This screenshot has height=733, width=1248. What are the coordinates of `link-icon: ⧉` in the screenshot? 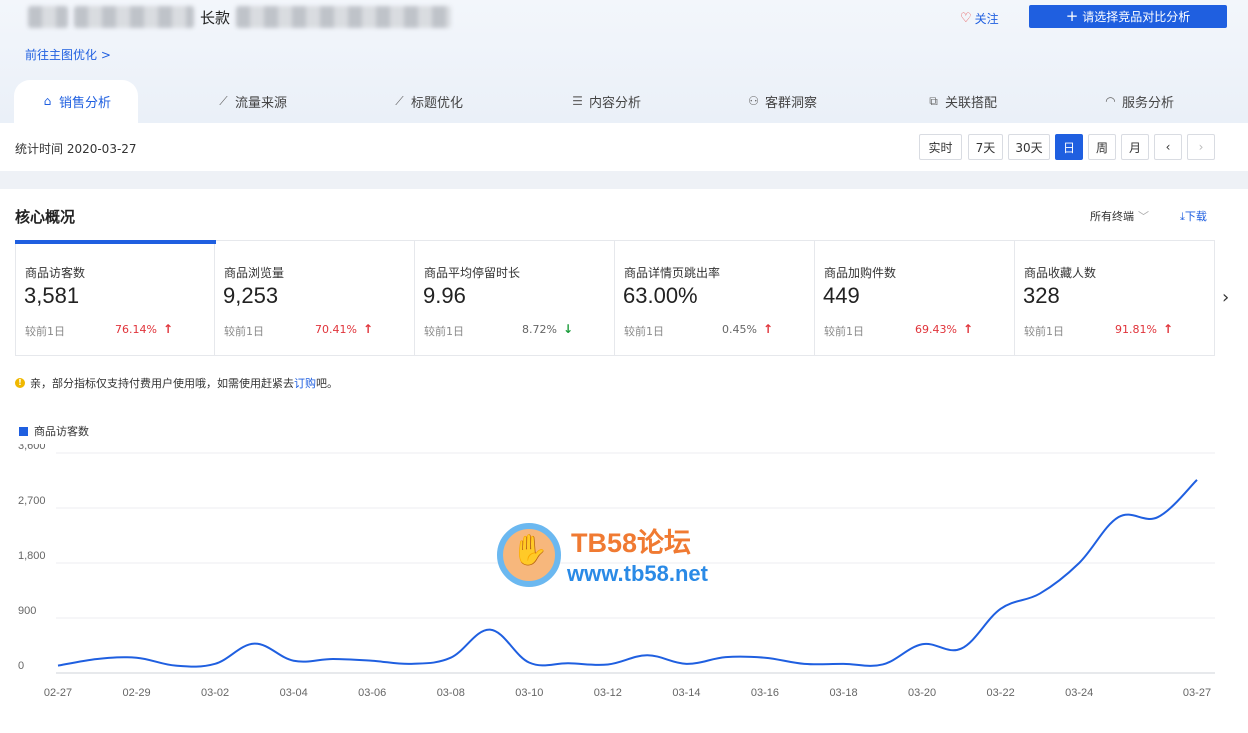 It's located at (933, 101).